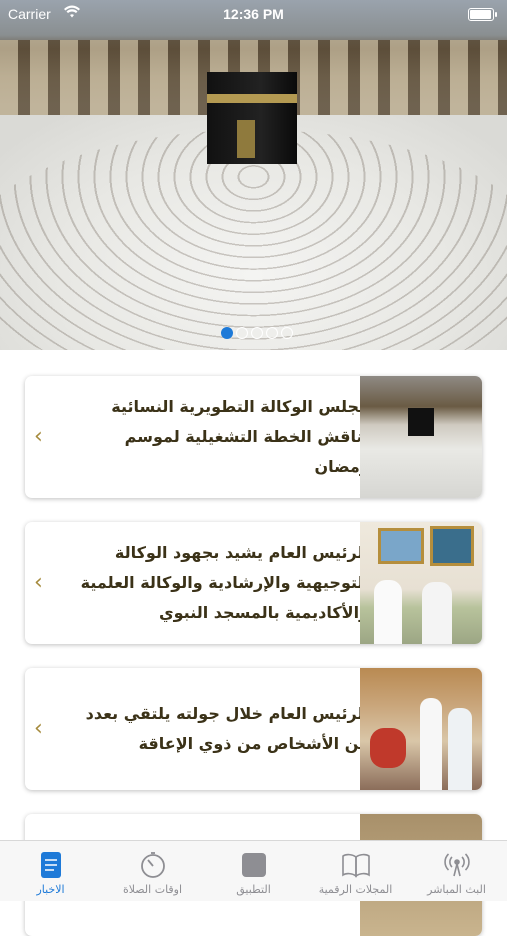  What do you see at coordinates (457, 865) in the screenshot?
I see `broadcast-icon` at bounding box center [457, 865].